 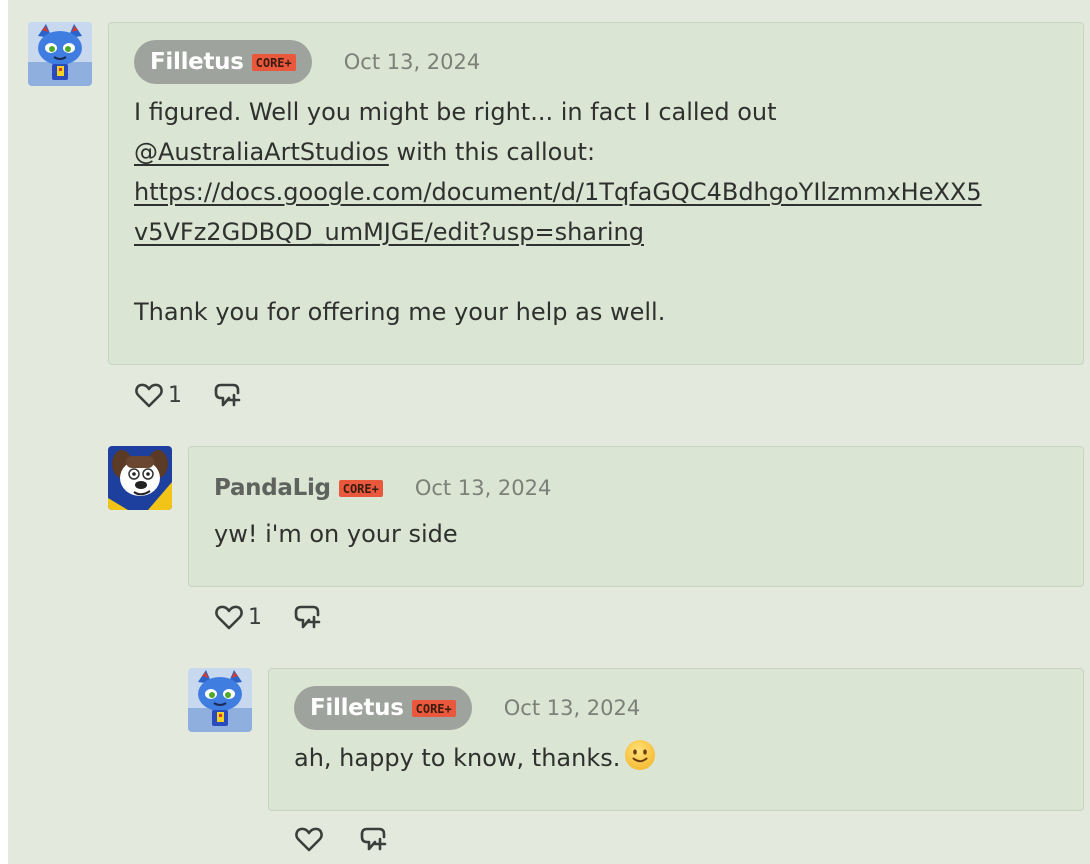 I want to click on comment-text-line: yw! i'm on your side, so click(x=336, y=534).